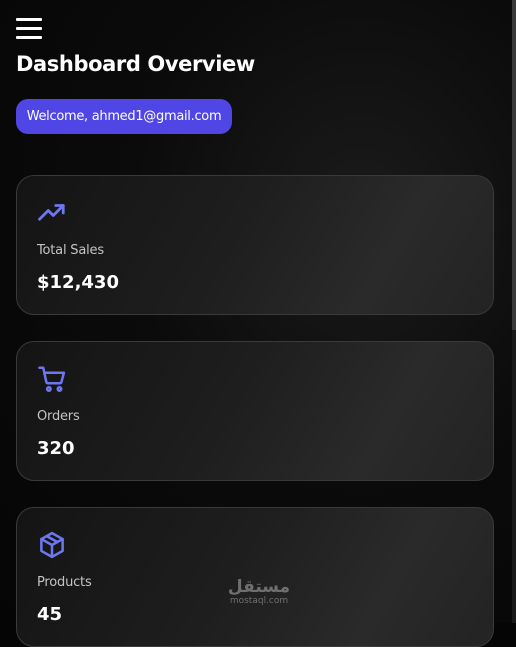 The image size is (516, 647). Describe the element at coordinates (514, 165) in the screenshot. I see `scrollbar-thumb` at that location.